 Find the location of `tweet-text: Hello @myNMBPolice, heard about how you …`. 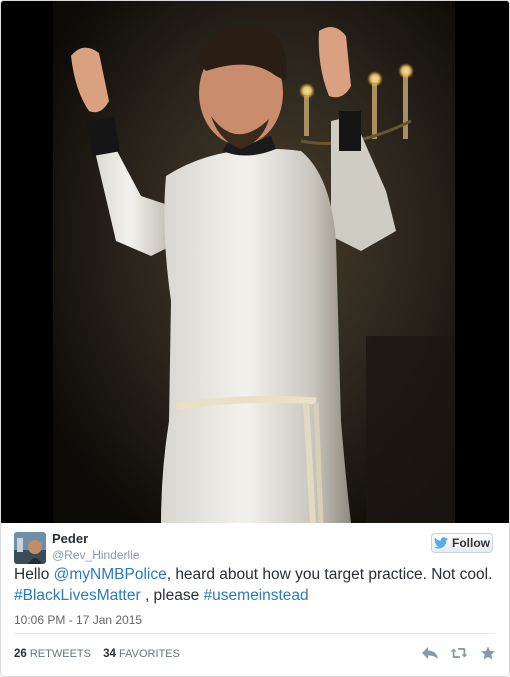

tweet-text: Hello @myNMBPolice, heard about how you … is located at coordinates (254, 585).